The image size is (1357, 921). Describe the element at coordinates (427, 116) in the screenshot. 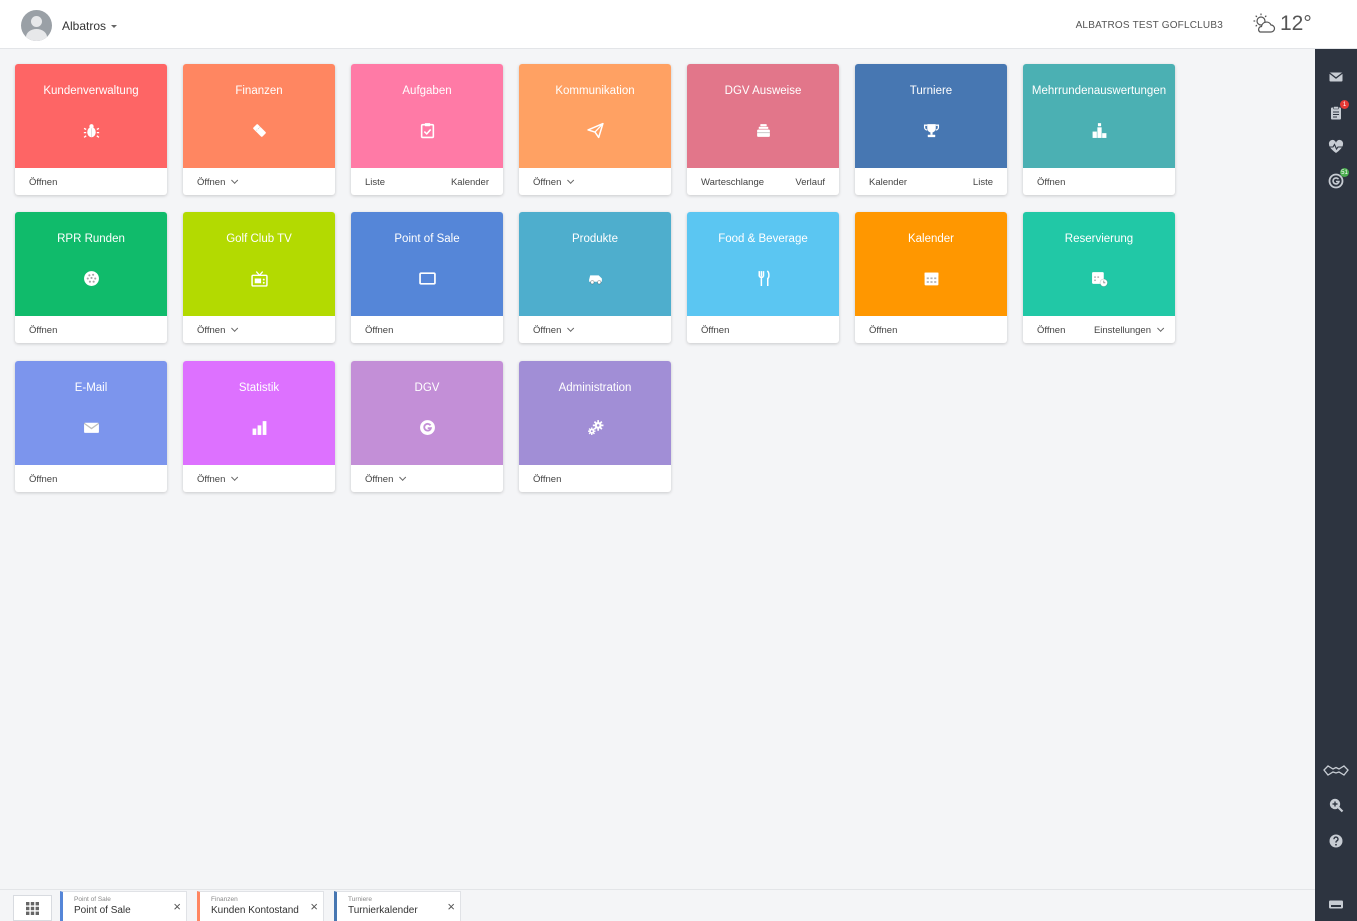

I see `tile-header-aufgaben: Aufgaben` at that location.